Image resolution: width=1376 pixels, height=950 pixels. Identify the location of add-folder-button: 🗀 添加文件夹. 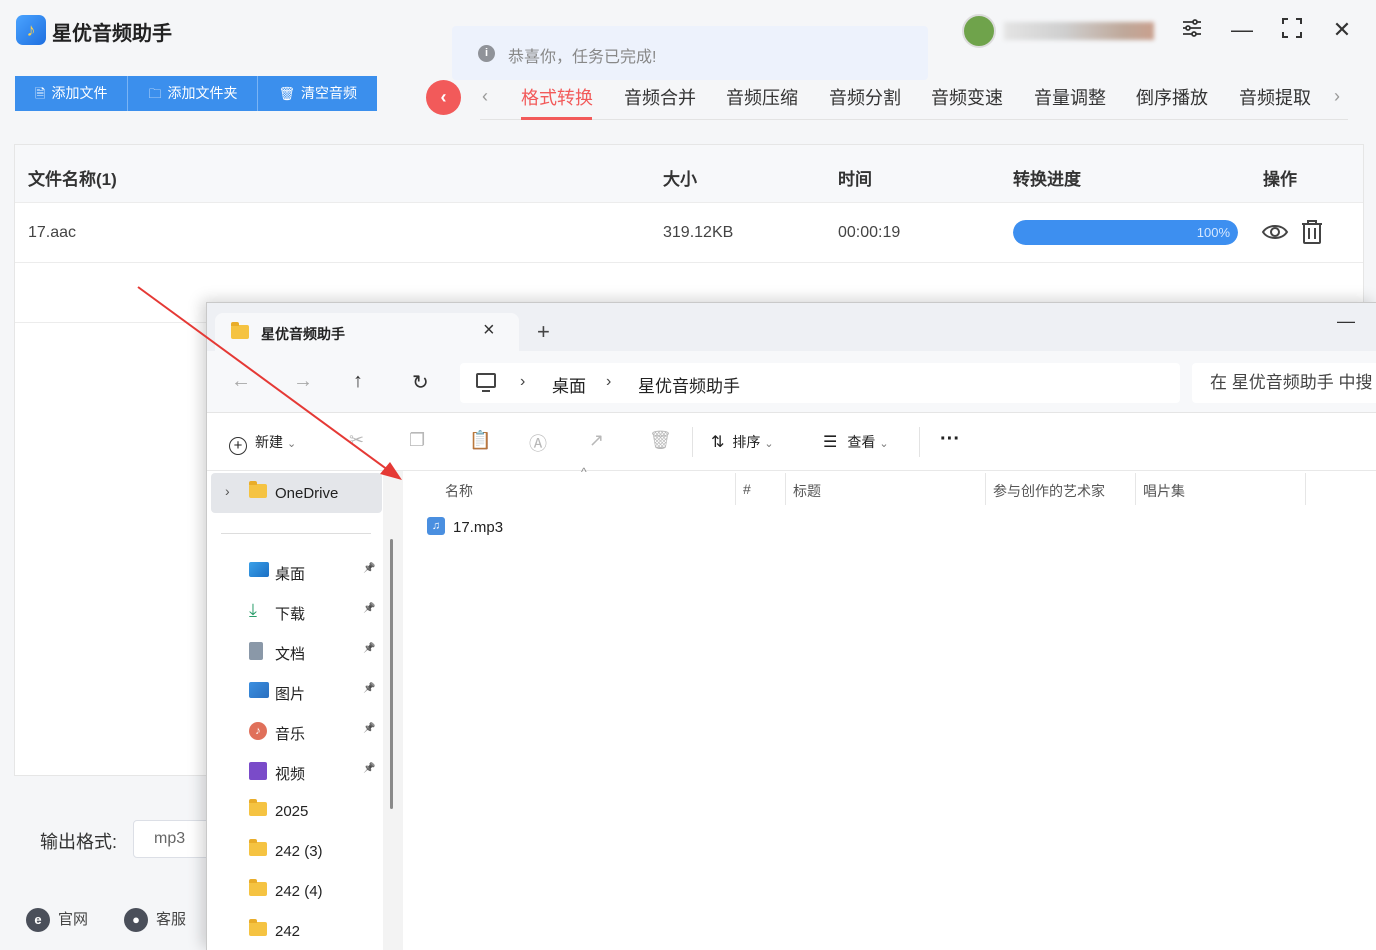
(193, 93).